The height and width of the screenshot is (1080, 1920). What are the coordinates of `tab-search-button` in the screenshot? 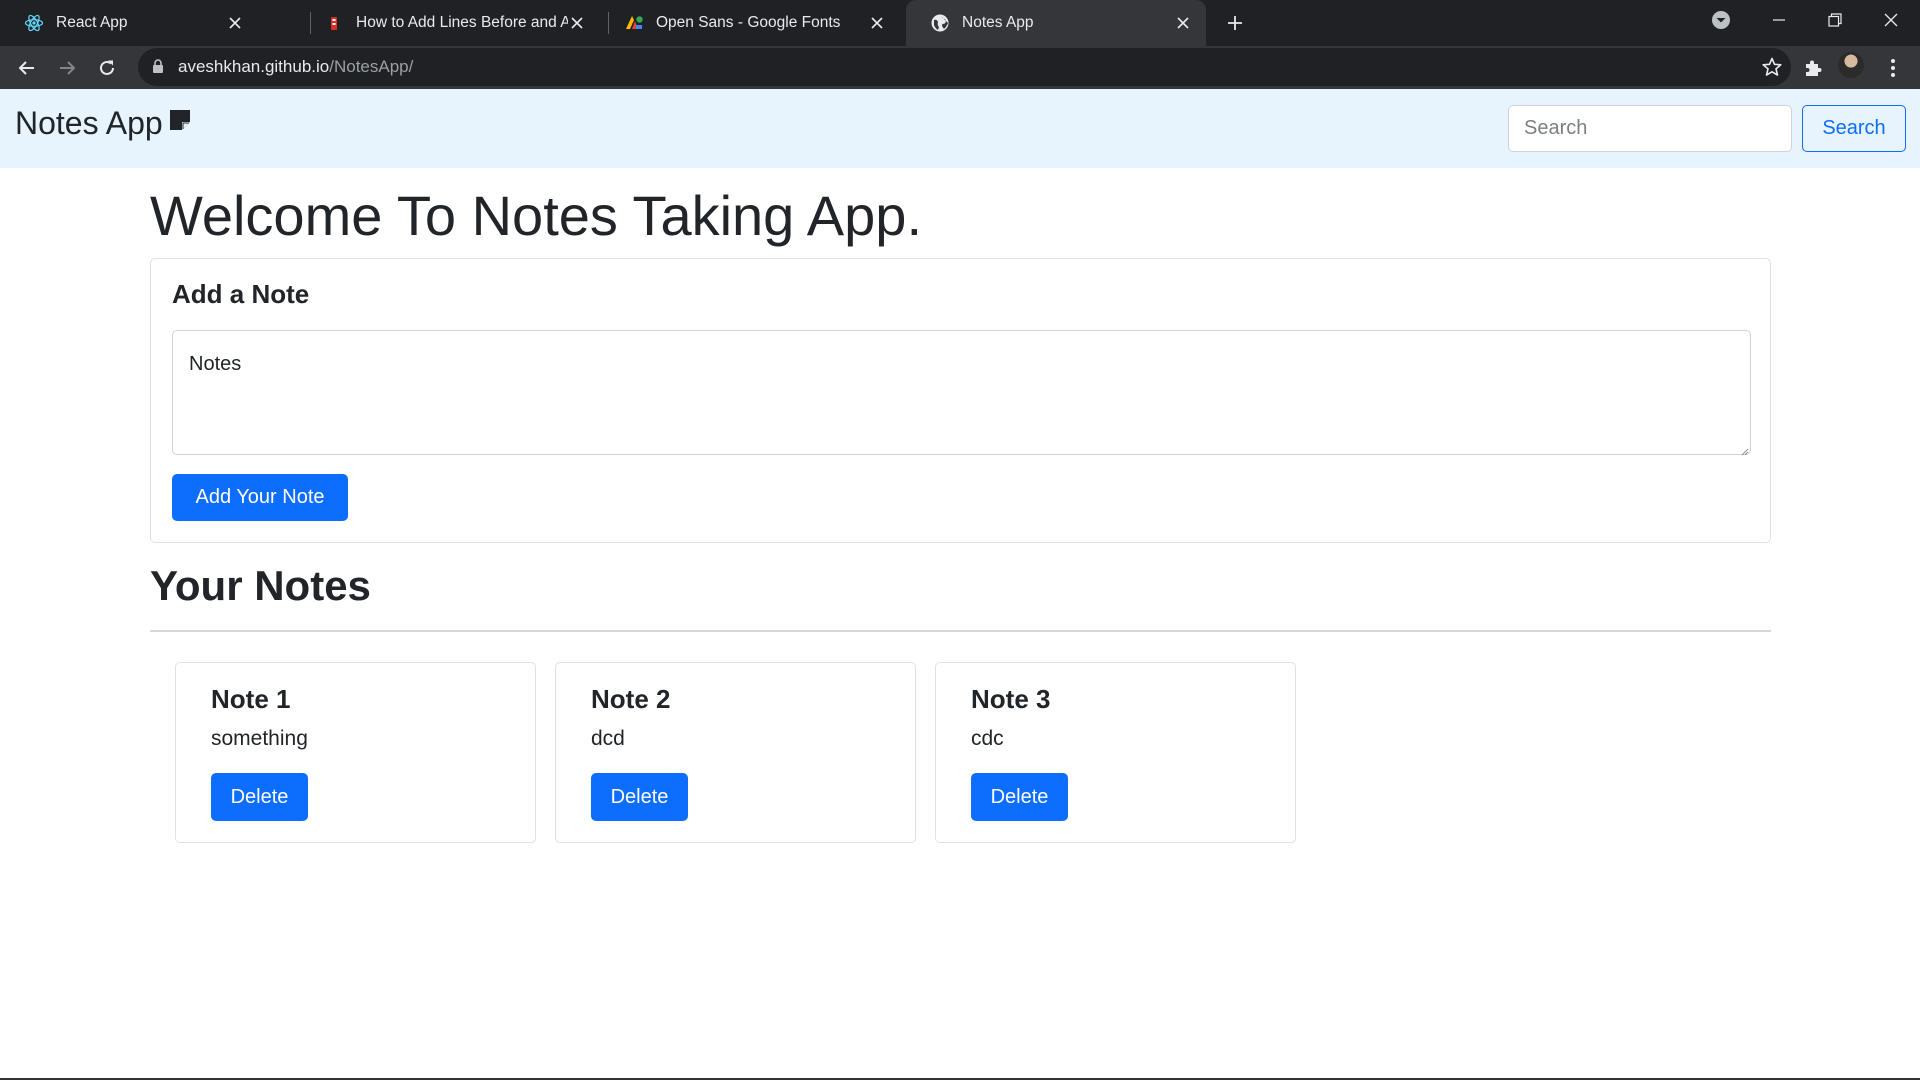 It's located at (1721, 20).